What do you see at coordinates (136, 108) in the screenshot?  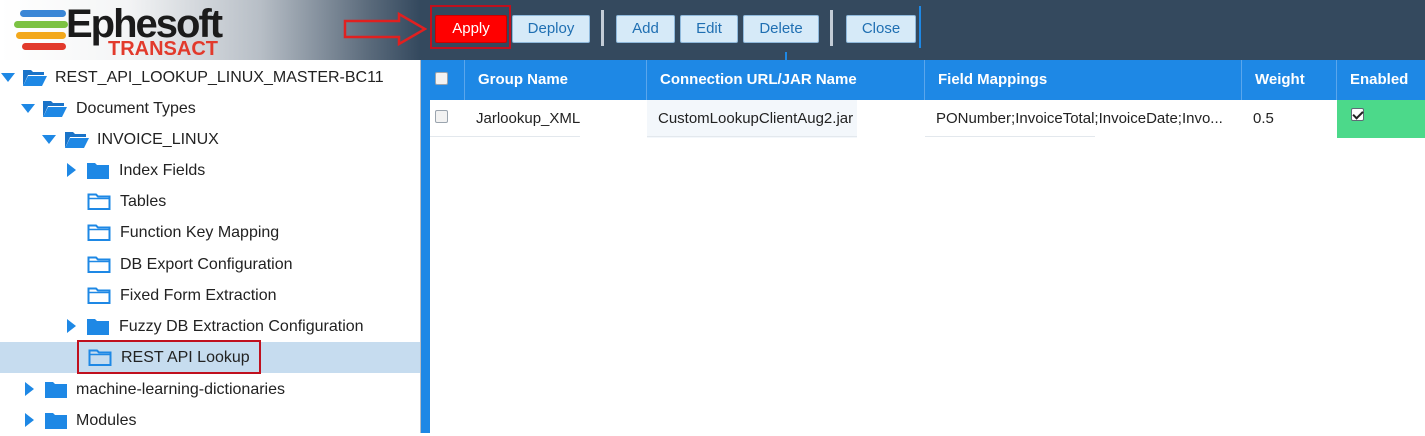 I see `tree-node-label: Document Types` at bounding box center [136, 108].